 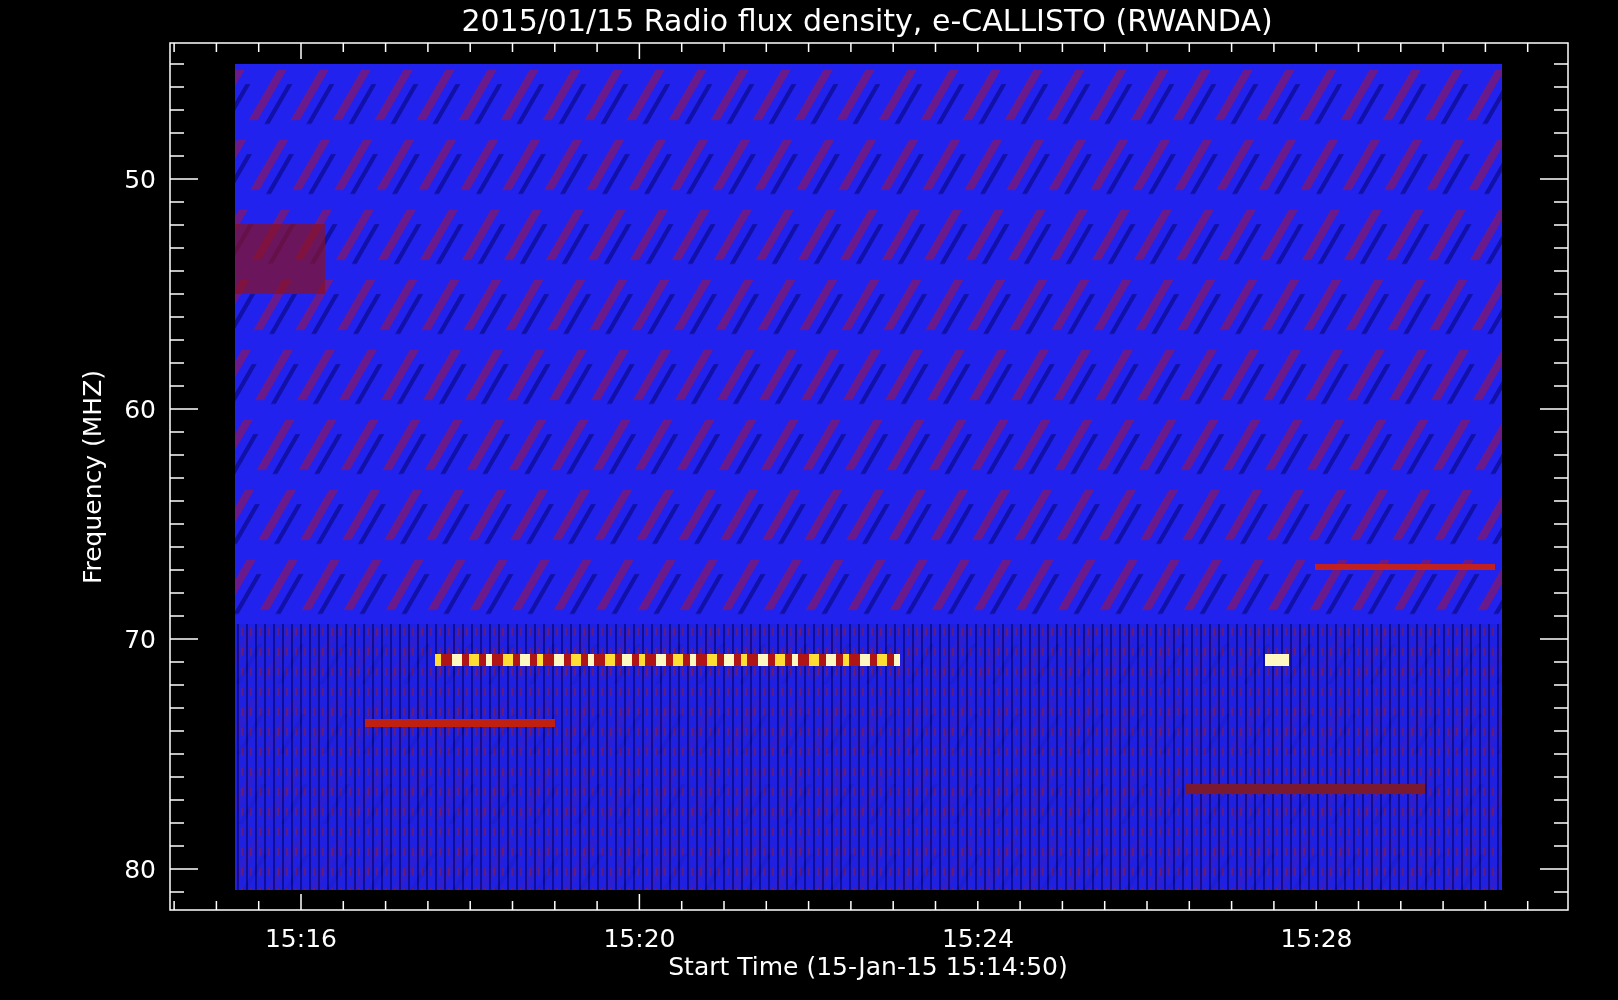 What do you see at coordinates (140, 639) in the screenshot?
I see `tick-label: 70` at bounding box center [140, 639].